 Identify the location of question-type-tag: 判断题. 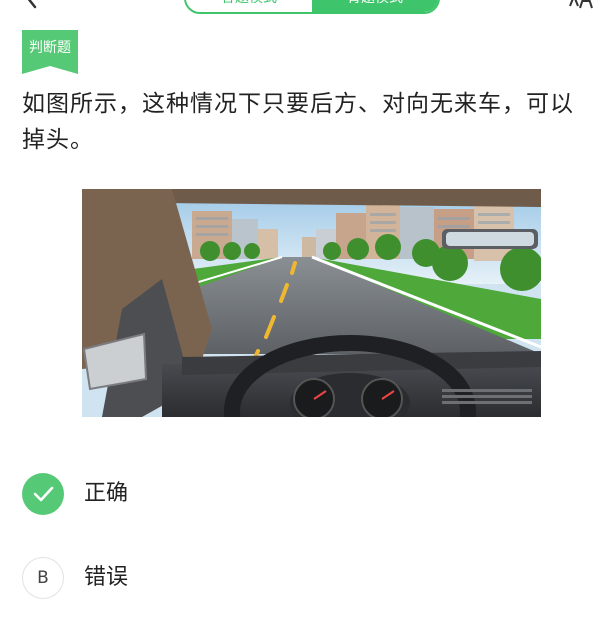
(50, 52).